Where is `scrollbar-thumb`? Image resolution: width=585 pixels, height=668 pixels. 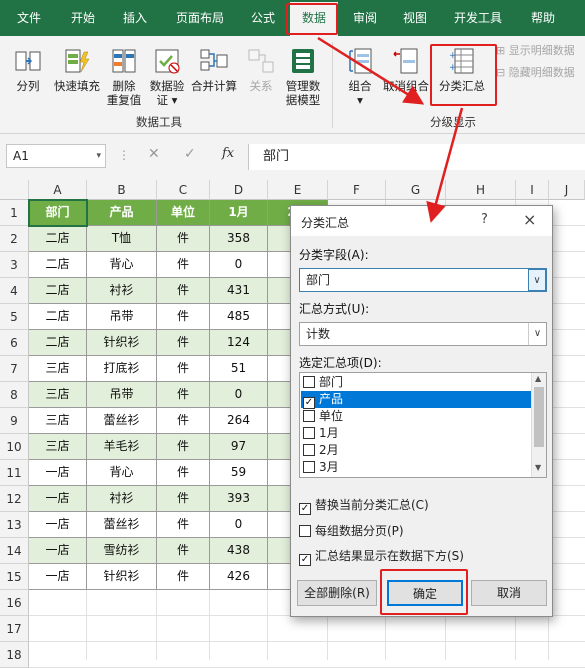 scrollbar-thumb is located at coordinates (539, 417).